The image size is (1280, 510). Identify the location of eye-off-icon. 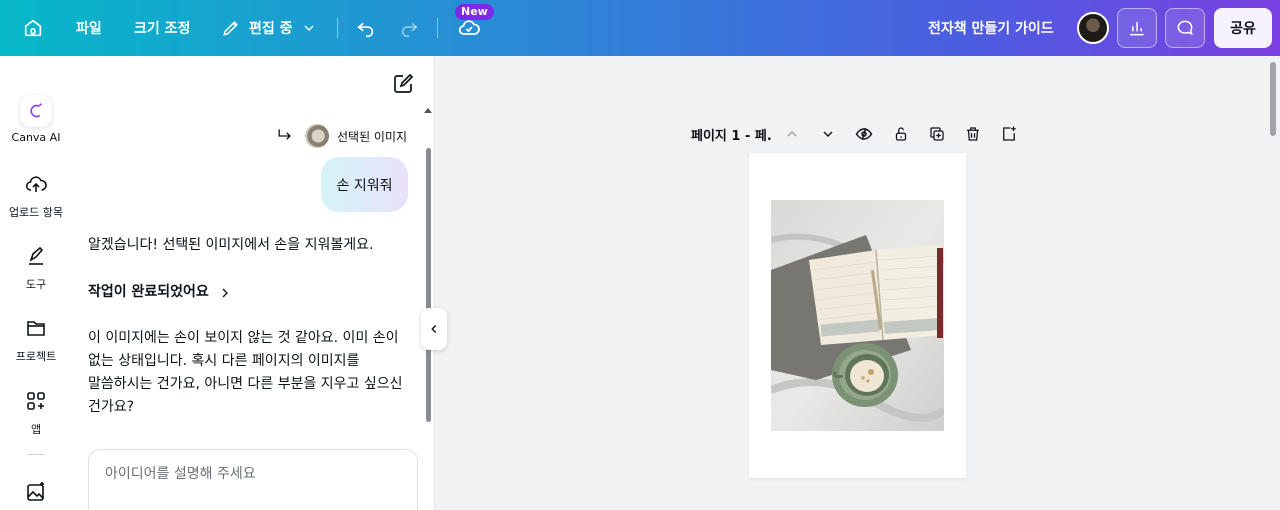
(864, 134).